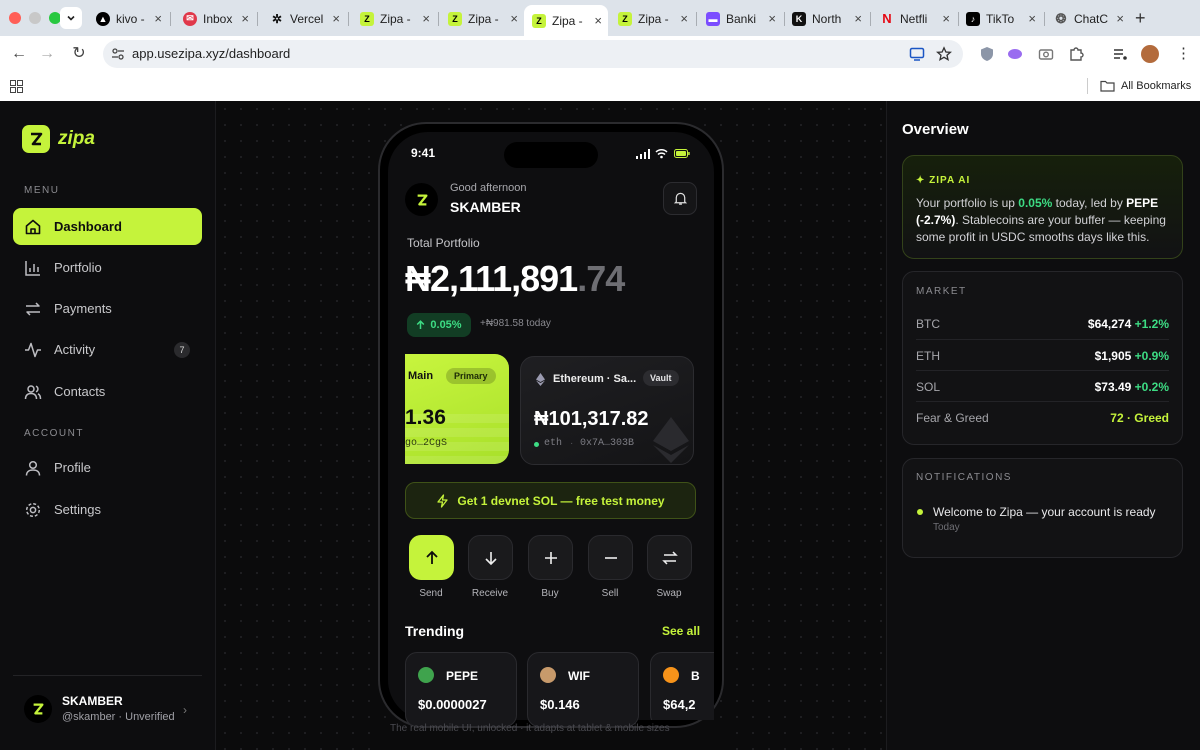  What do you see at coordinates (1042, 324) in the screenshot?
I see `market-row-btc: BTC $64,274 +1.2%` at bounding box center [1042, 324].